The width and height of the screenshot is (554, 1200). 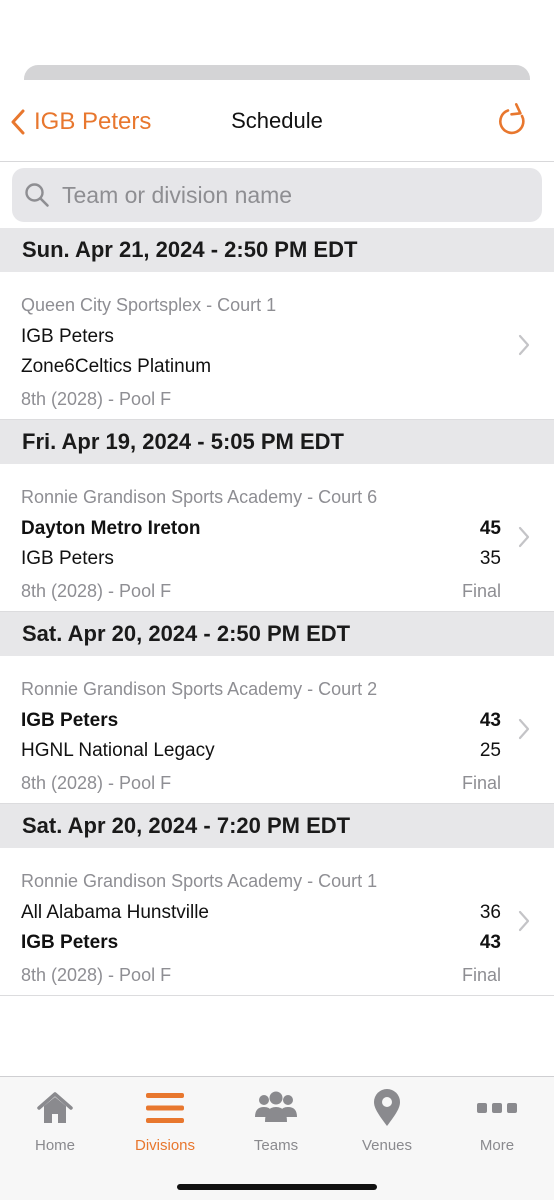 What do you see at coordinates (497, 1145) in the screenshot?
I see `tab-label: More` at bounding box center [497, 1145].